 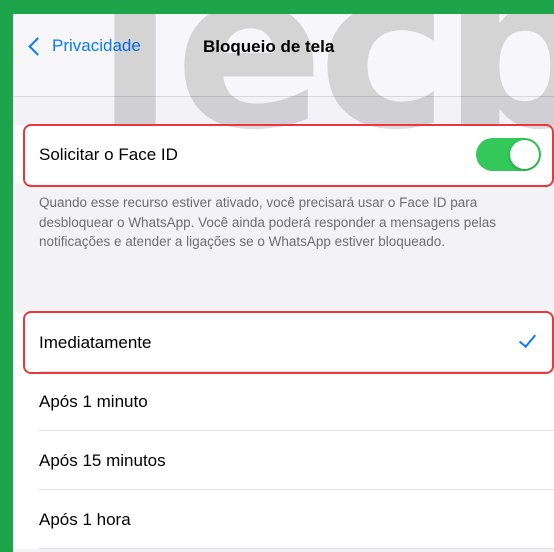 What do you see at coordinates (108, 154) in the screenshot?
I see `face-id-label: Solicitar o Face ID` at bounding box center [108, 154].